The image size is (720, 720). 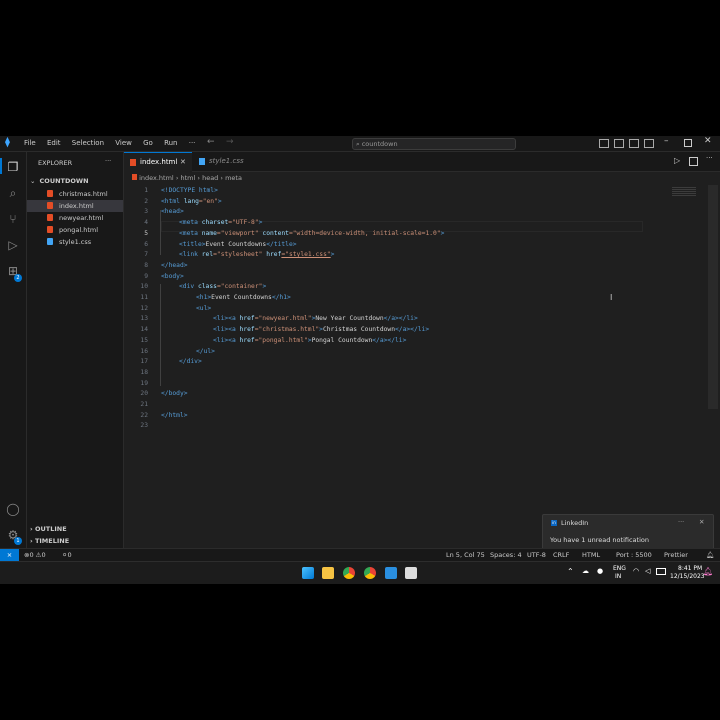 What do you see at coordinates (54, 143) in the screenshot?
I see `menu-edit: Edit` at bounding box center [54, 143].